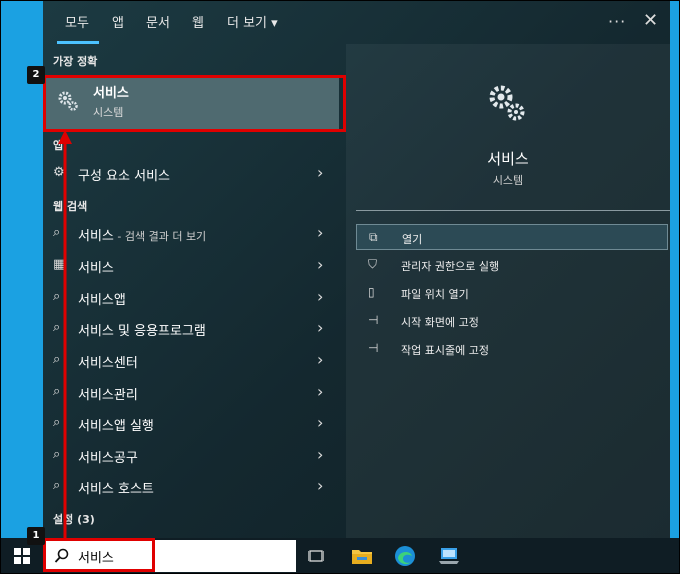 The width and height of the screenshot is (680, 574). I want to click on web-result-item: ⌕ 서비스 - 검색 결과 더 보기 ›, so click(191, 234).